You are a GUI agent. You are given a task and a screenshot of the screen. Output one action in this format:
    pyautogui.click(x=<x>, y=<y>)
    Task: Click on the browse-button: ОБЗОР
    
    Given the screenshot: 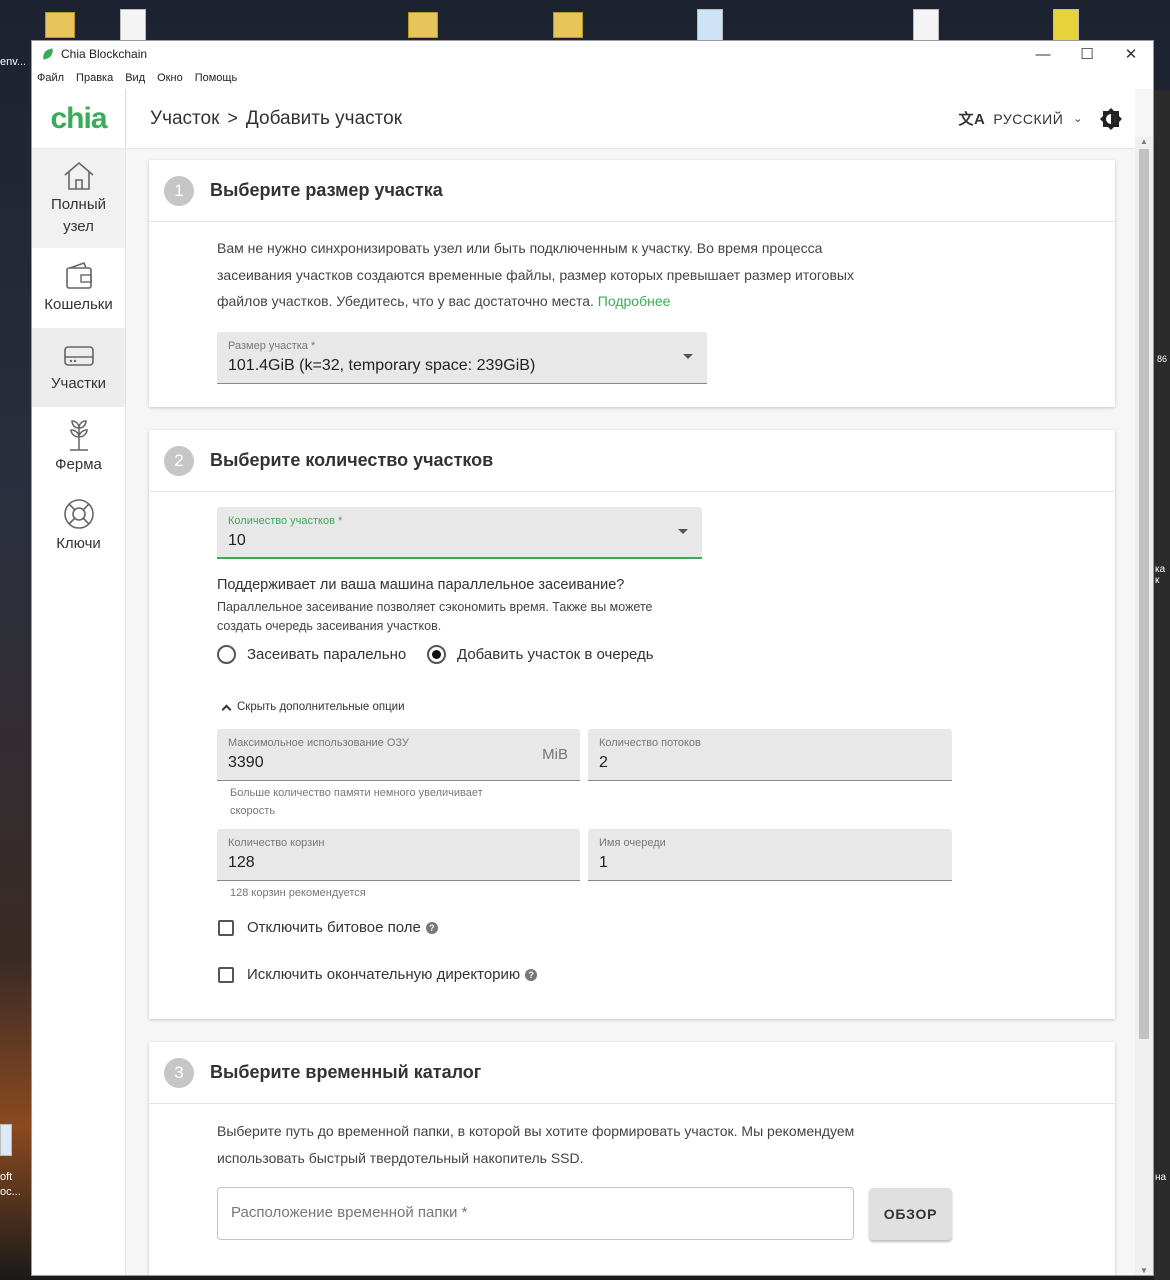 What is the action you would take?
    pyautogui.click(x=910, y=1214)
    